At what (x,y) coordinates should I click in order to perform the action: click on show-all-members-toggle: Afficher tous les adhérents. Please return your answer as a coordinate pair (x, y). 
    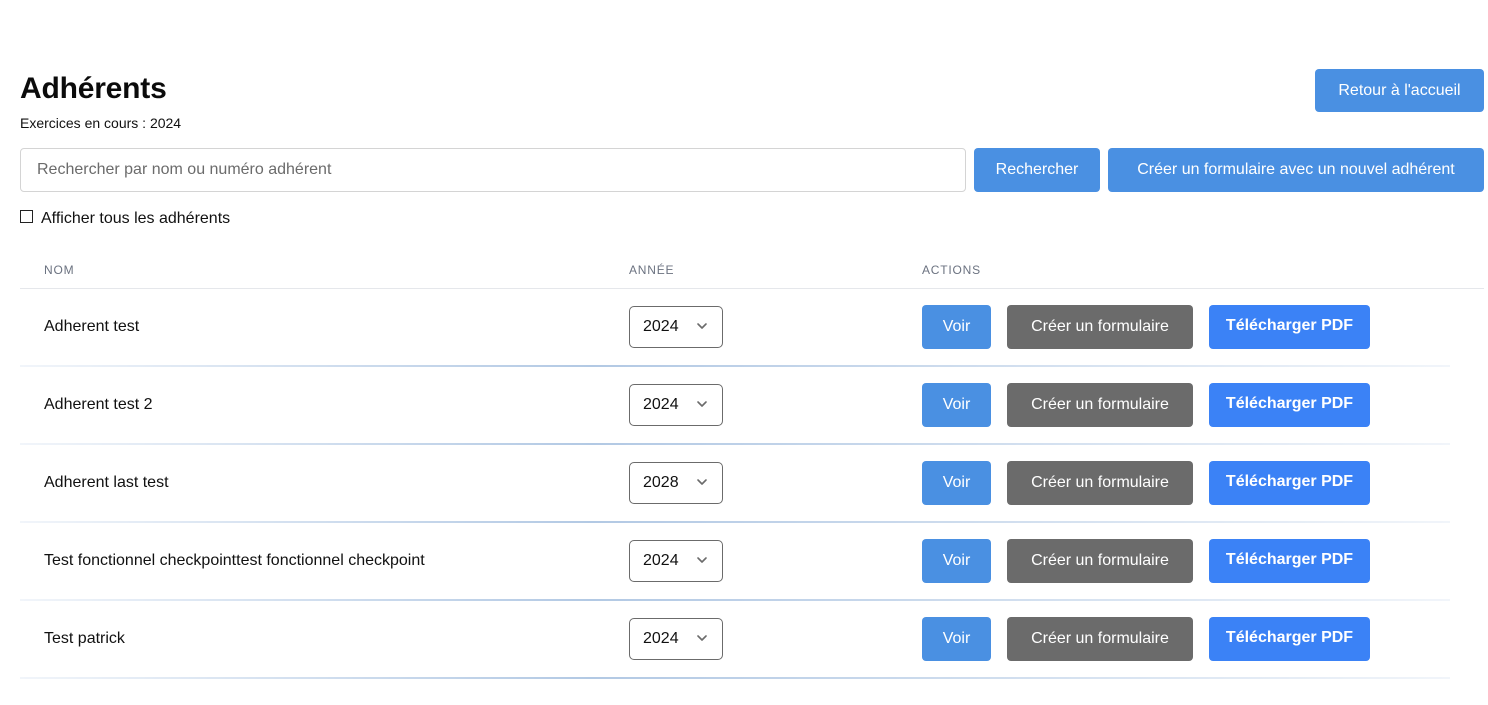
    Looking at the image, I should click on (125, 218).